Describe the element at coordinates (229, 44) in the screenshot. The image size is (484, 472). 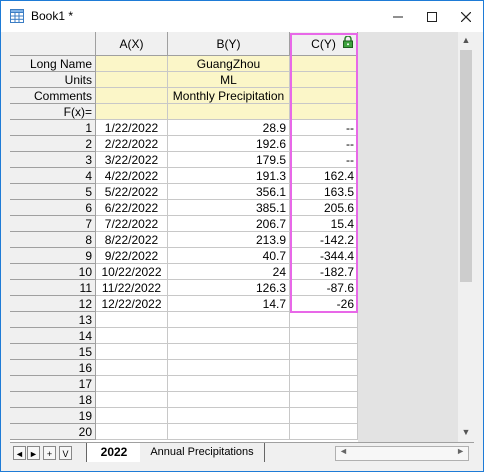
I see `column-header-b: B(Y)` at that location.